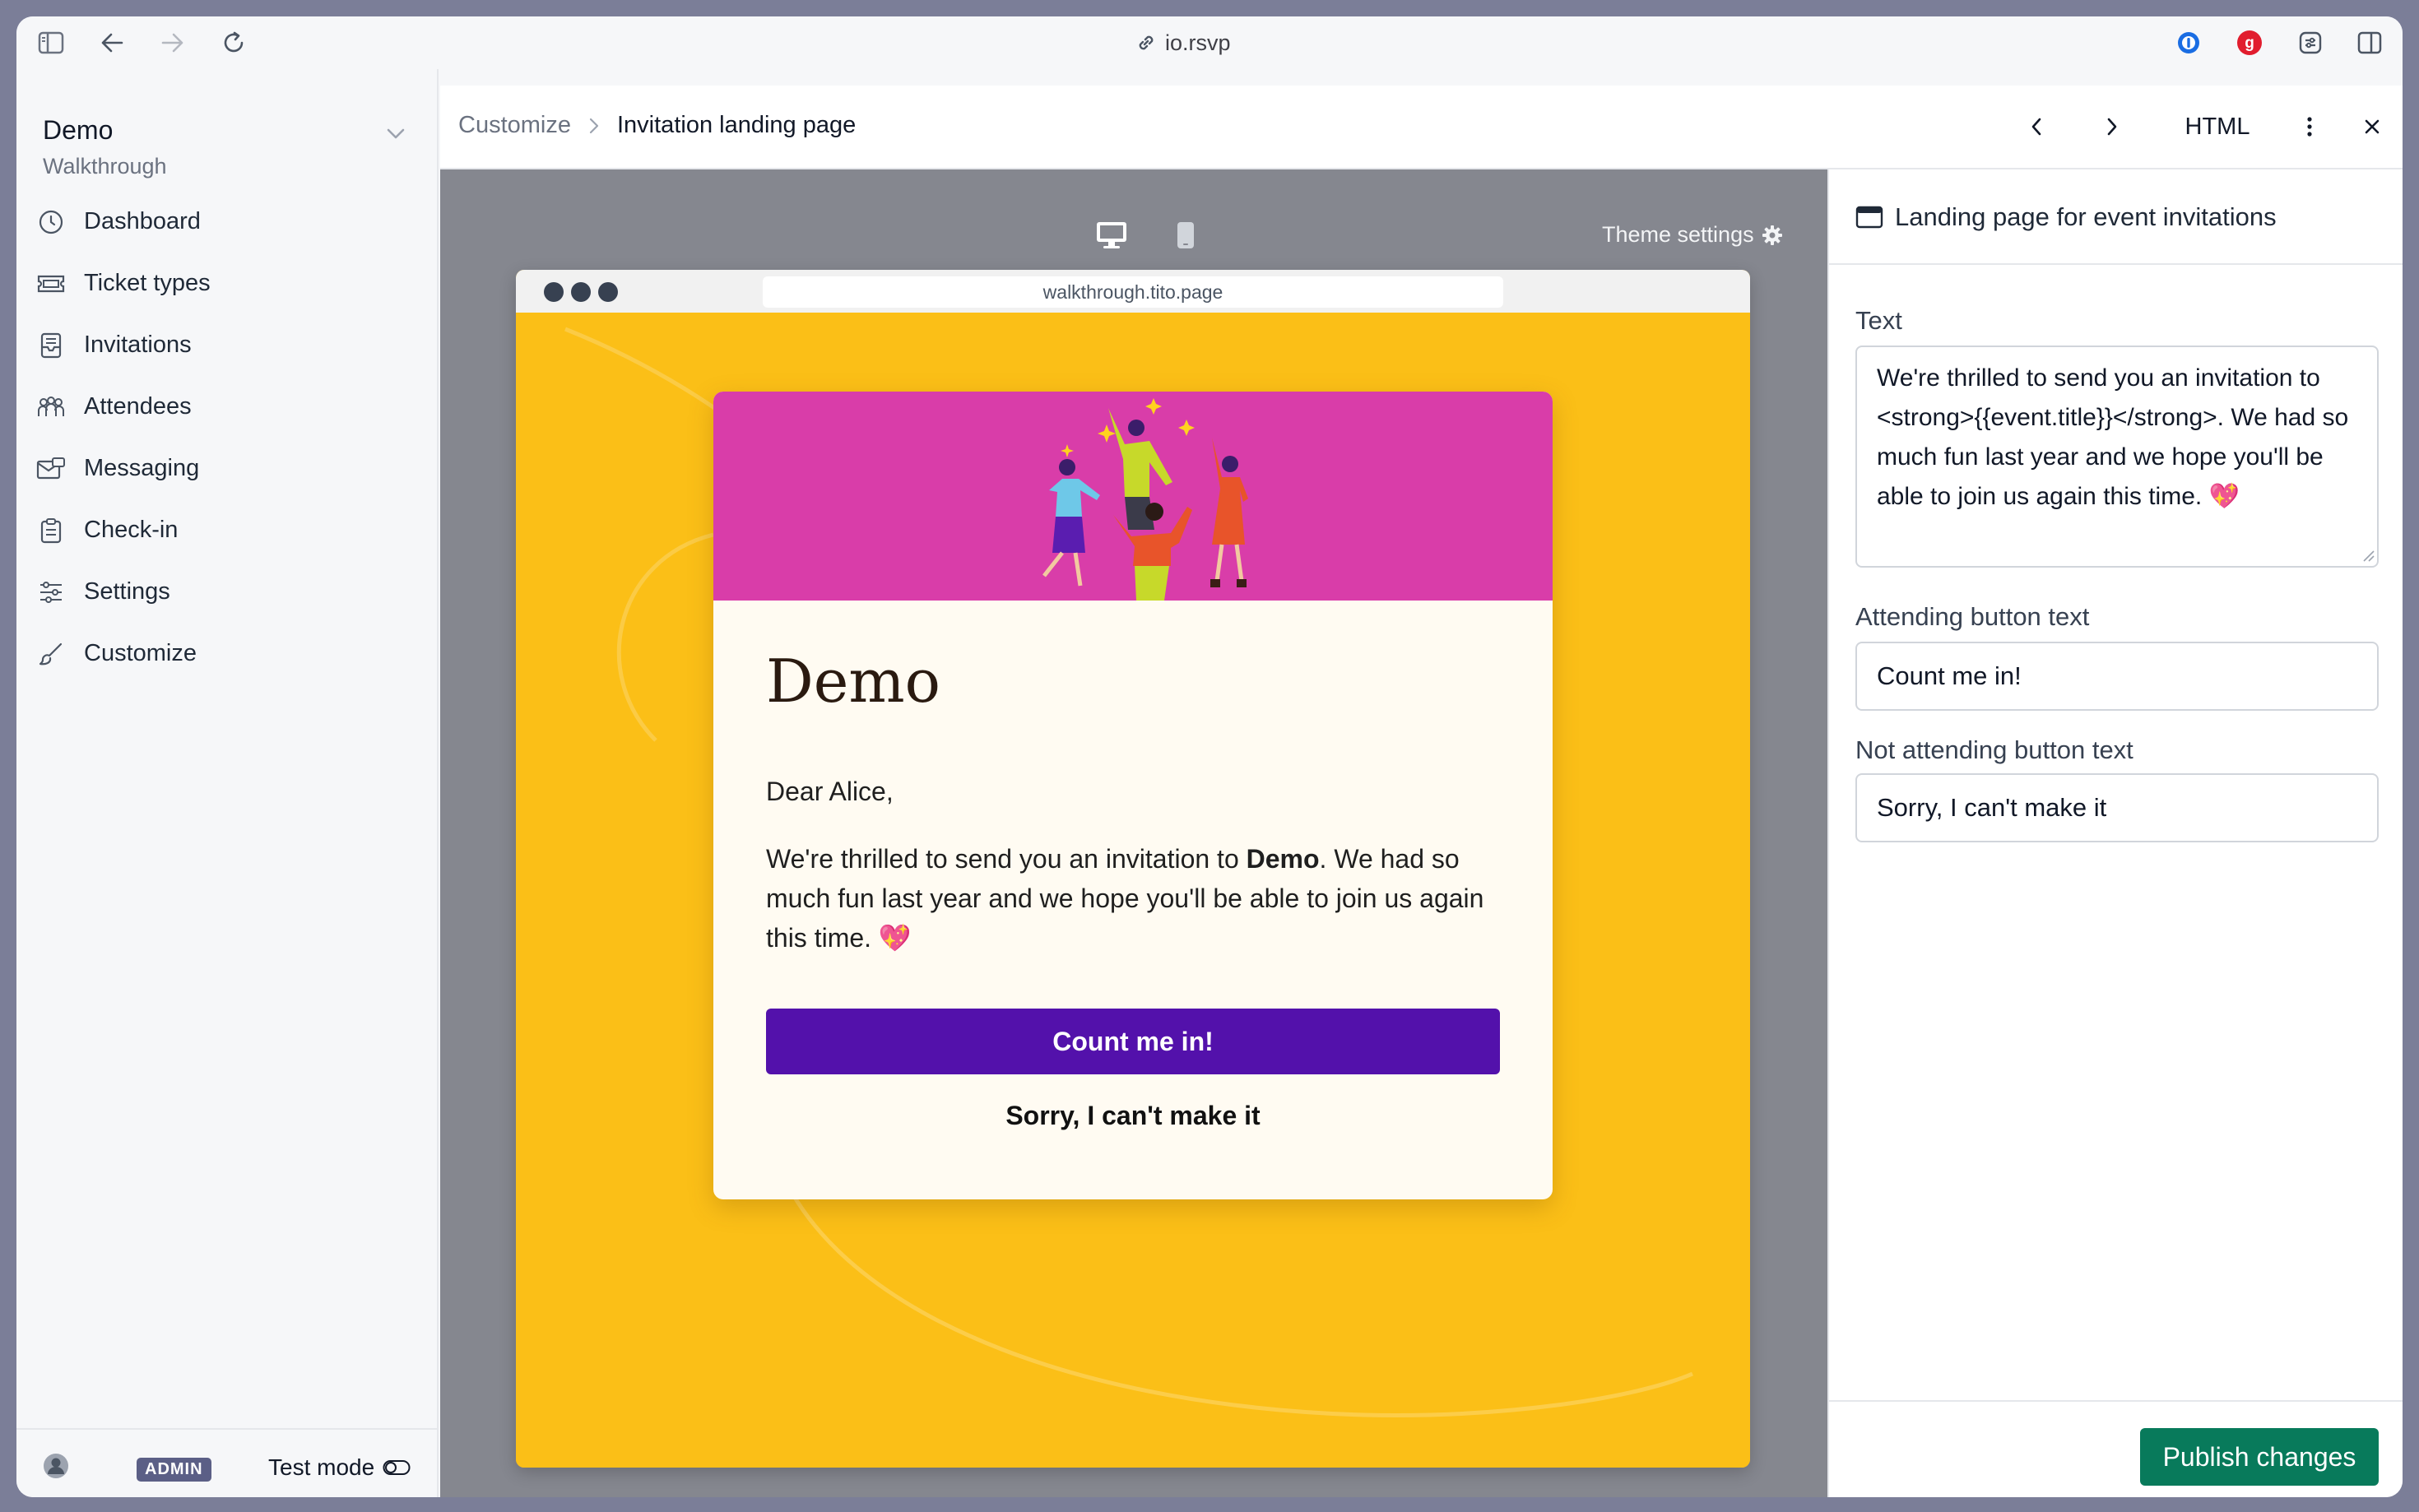  I want to click on next-button, so click(2112, 127).